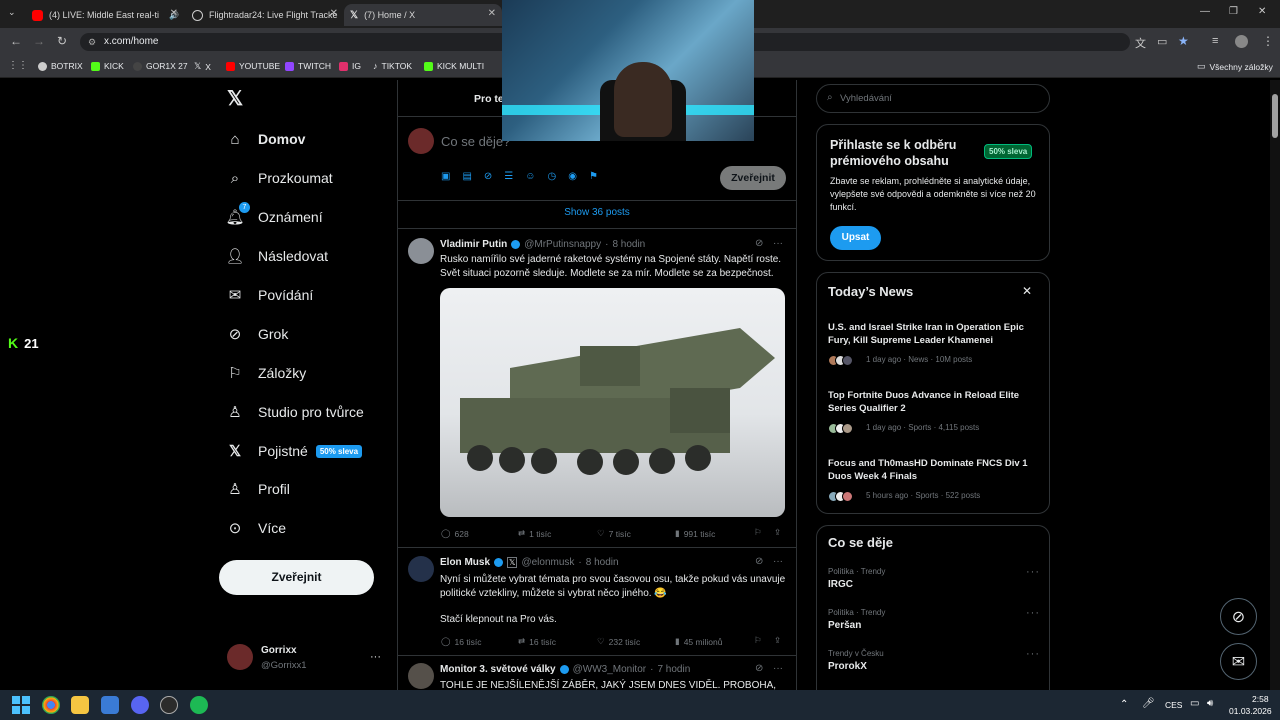 This screenshot has width=1280, height=720. Describe the element at coordinates (279, 178) in the screenshot. I see `nav-explore: ⌕ Prozkoumat` at that location.